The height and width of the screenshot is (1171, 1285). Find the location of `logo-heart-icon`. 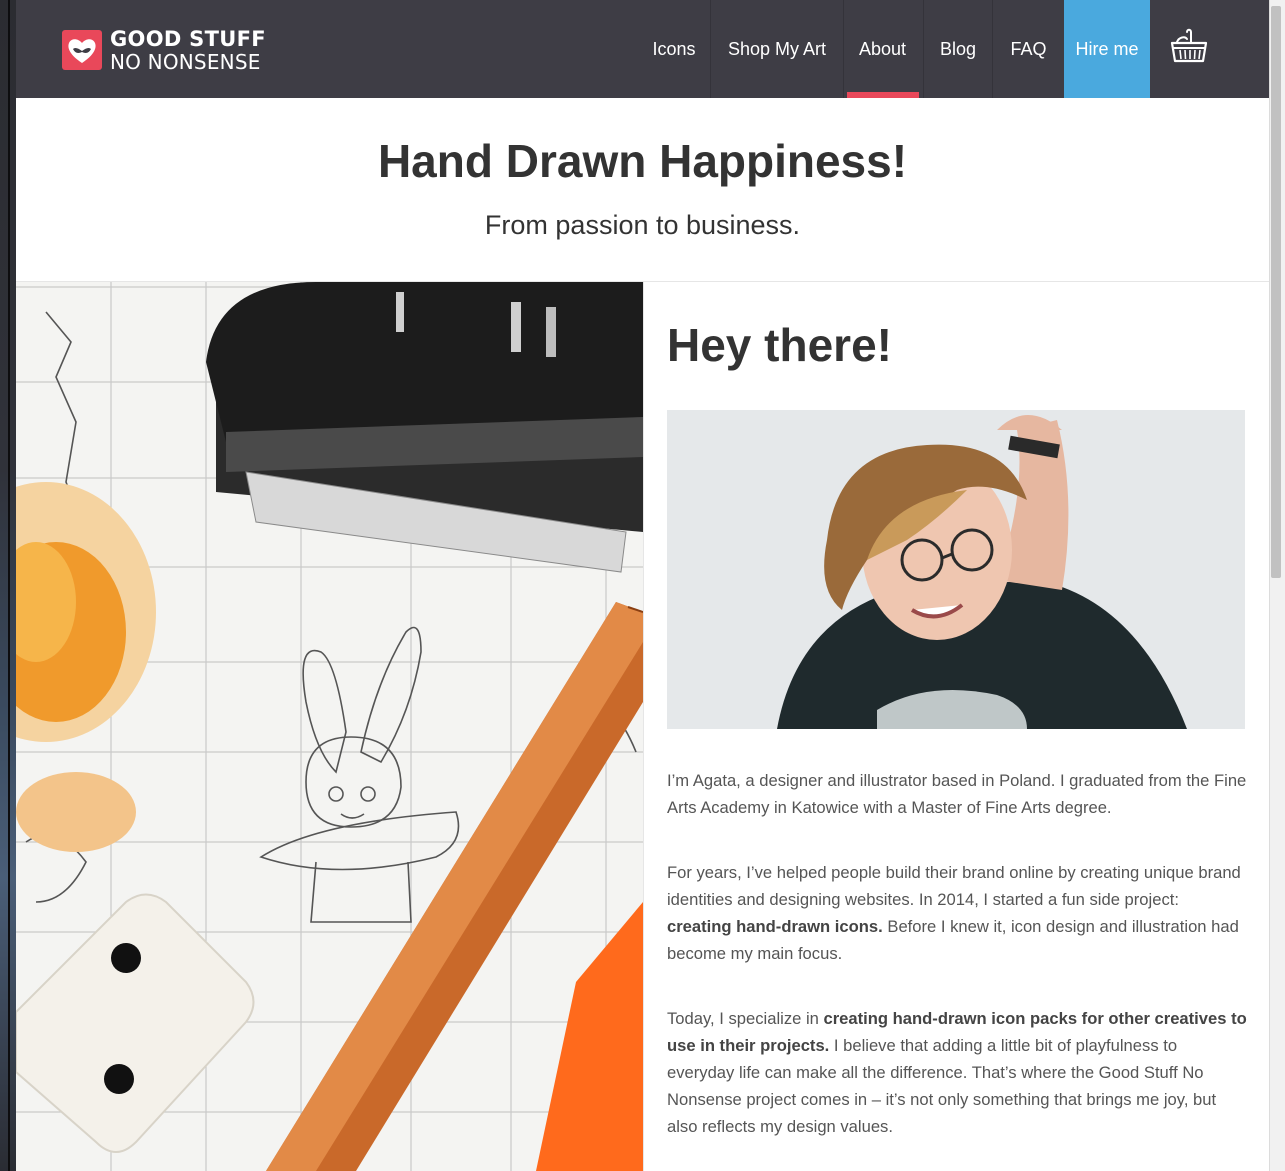

logo-heart-icon is located at coordinates (82, 50).